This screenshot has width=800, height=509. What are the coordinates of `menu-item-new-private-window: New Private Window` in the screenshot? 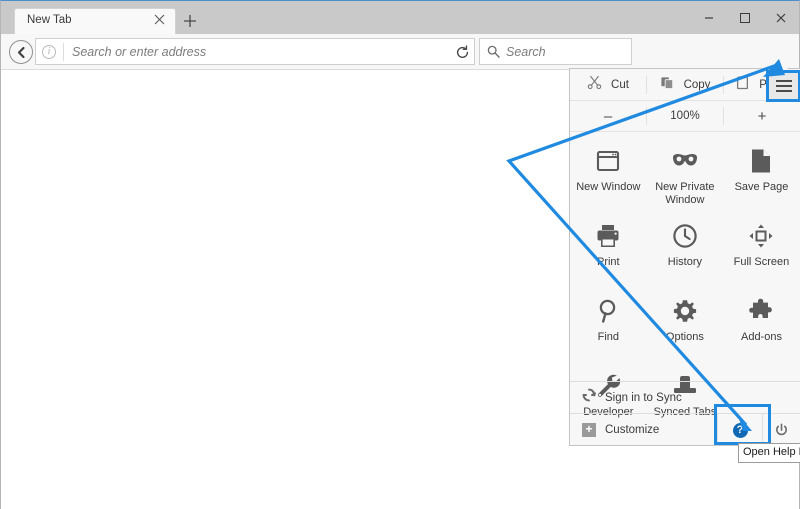 It's located at (685, 173).